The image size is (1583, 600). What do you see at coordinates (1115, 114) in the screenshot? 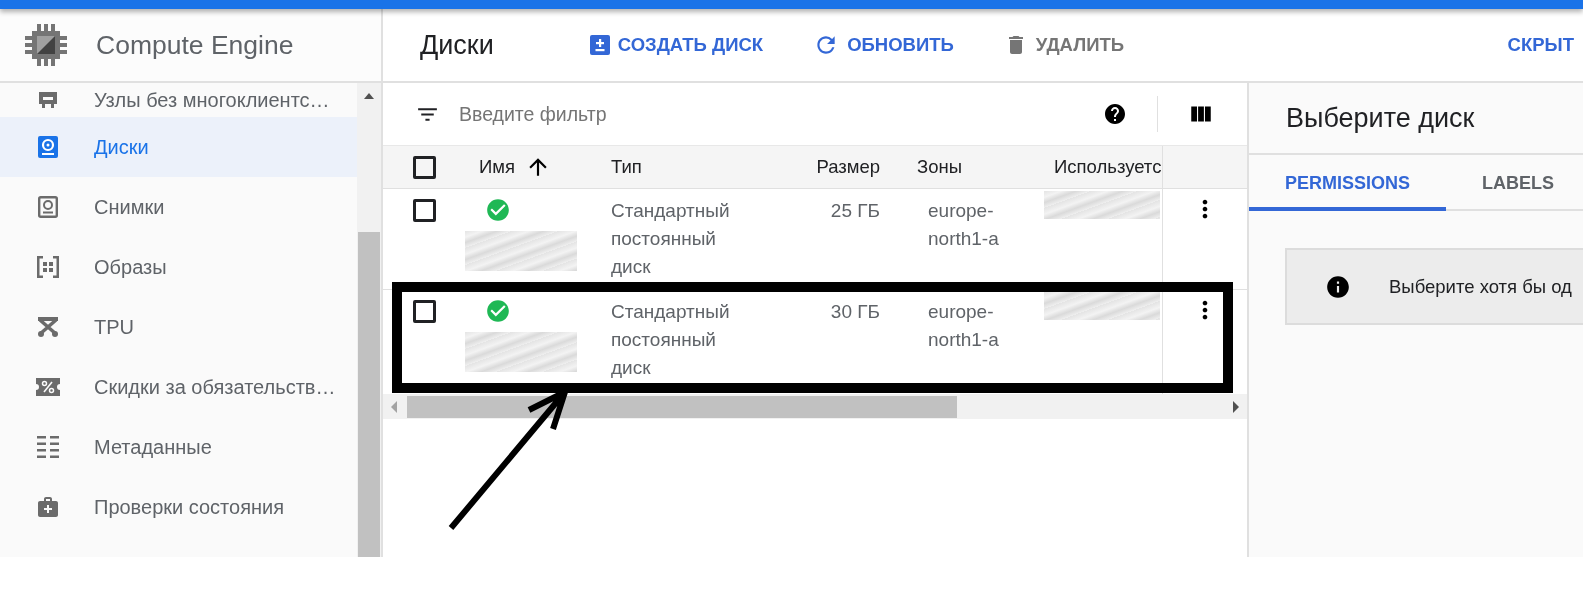
I see `help-icon` at bounding box center [1115, 114].